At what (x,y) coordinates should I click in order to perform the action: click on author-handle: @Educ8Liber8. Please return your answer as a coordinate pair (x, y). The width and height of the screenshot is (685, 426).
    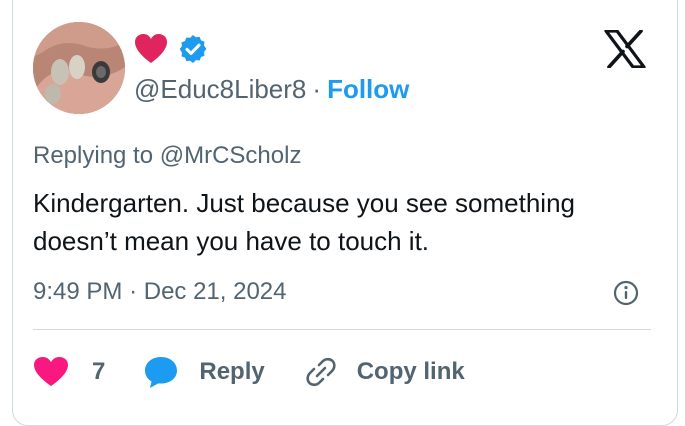
    Looking at the image, I should click on (220, 89).